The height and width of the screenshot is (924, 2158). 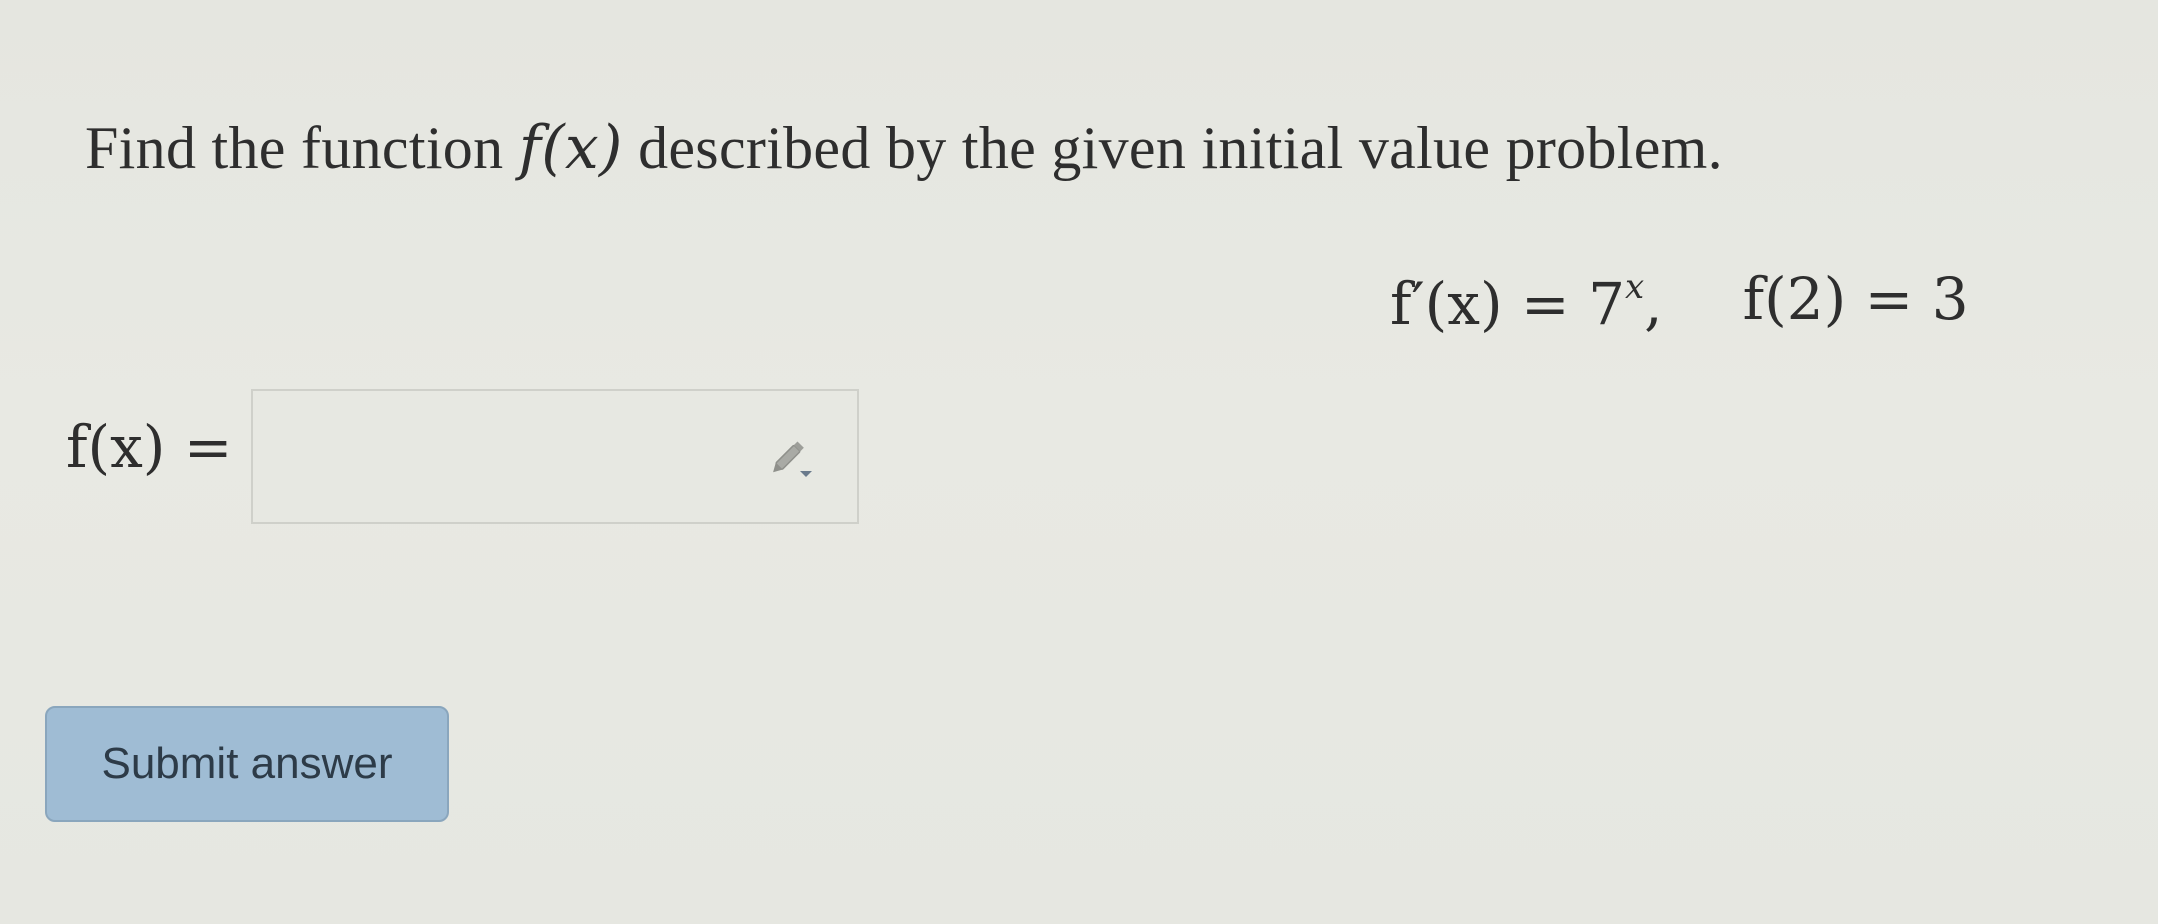 What do you see at coordinates (792, 458) in the screenshot?
I see `pencil-dropdown-icon` at bounding box center [792, 458].